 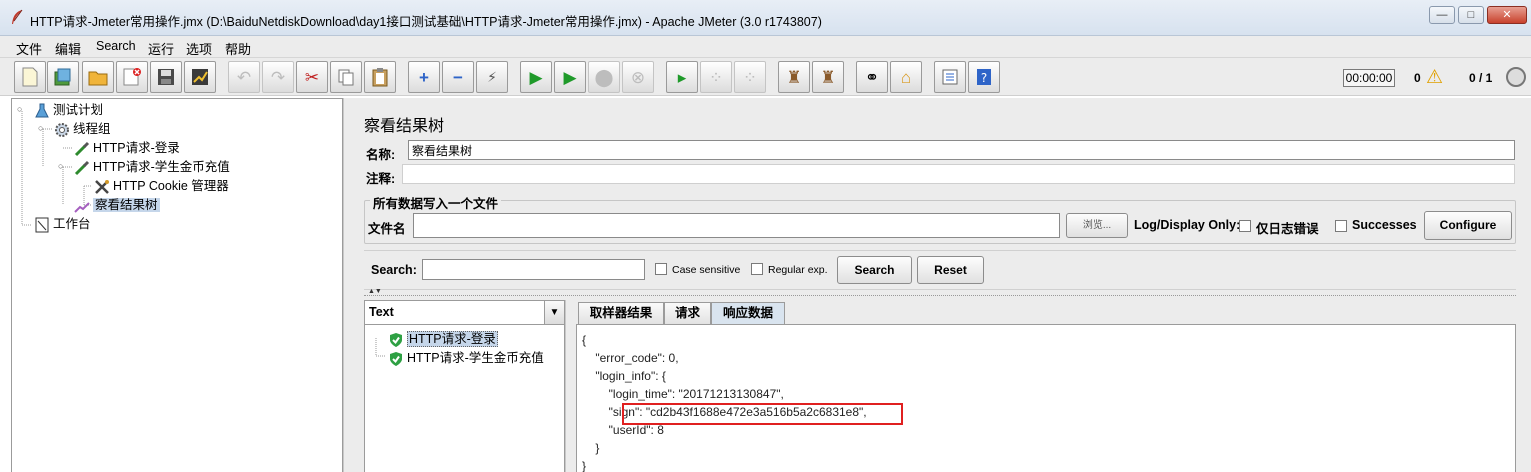 What do you see at coordinates (78, 110) in the screenshot?
I see `tree-item-label: 测试计划` at bounding box center [78, 110].